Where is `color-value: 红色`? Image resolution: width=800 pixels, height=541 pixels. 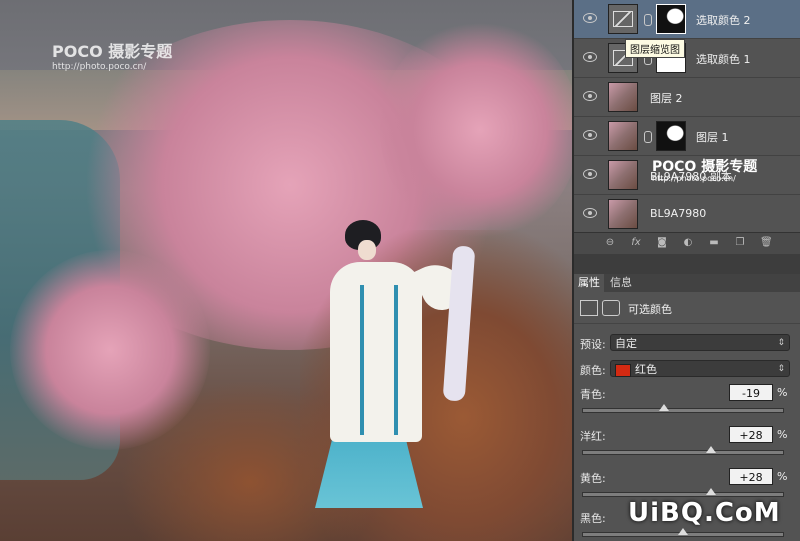 color-value: 红色 is located at coordinates (646, 369).